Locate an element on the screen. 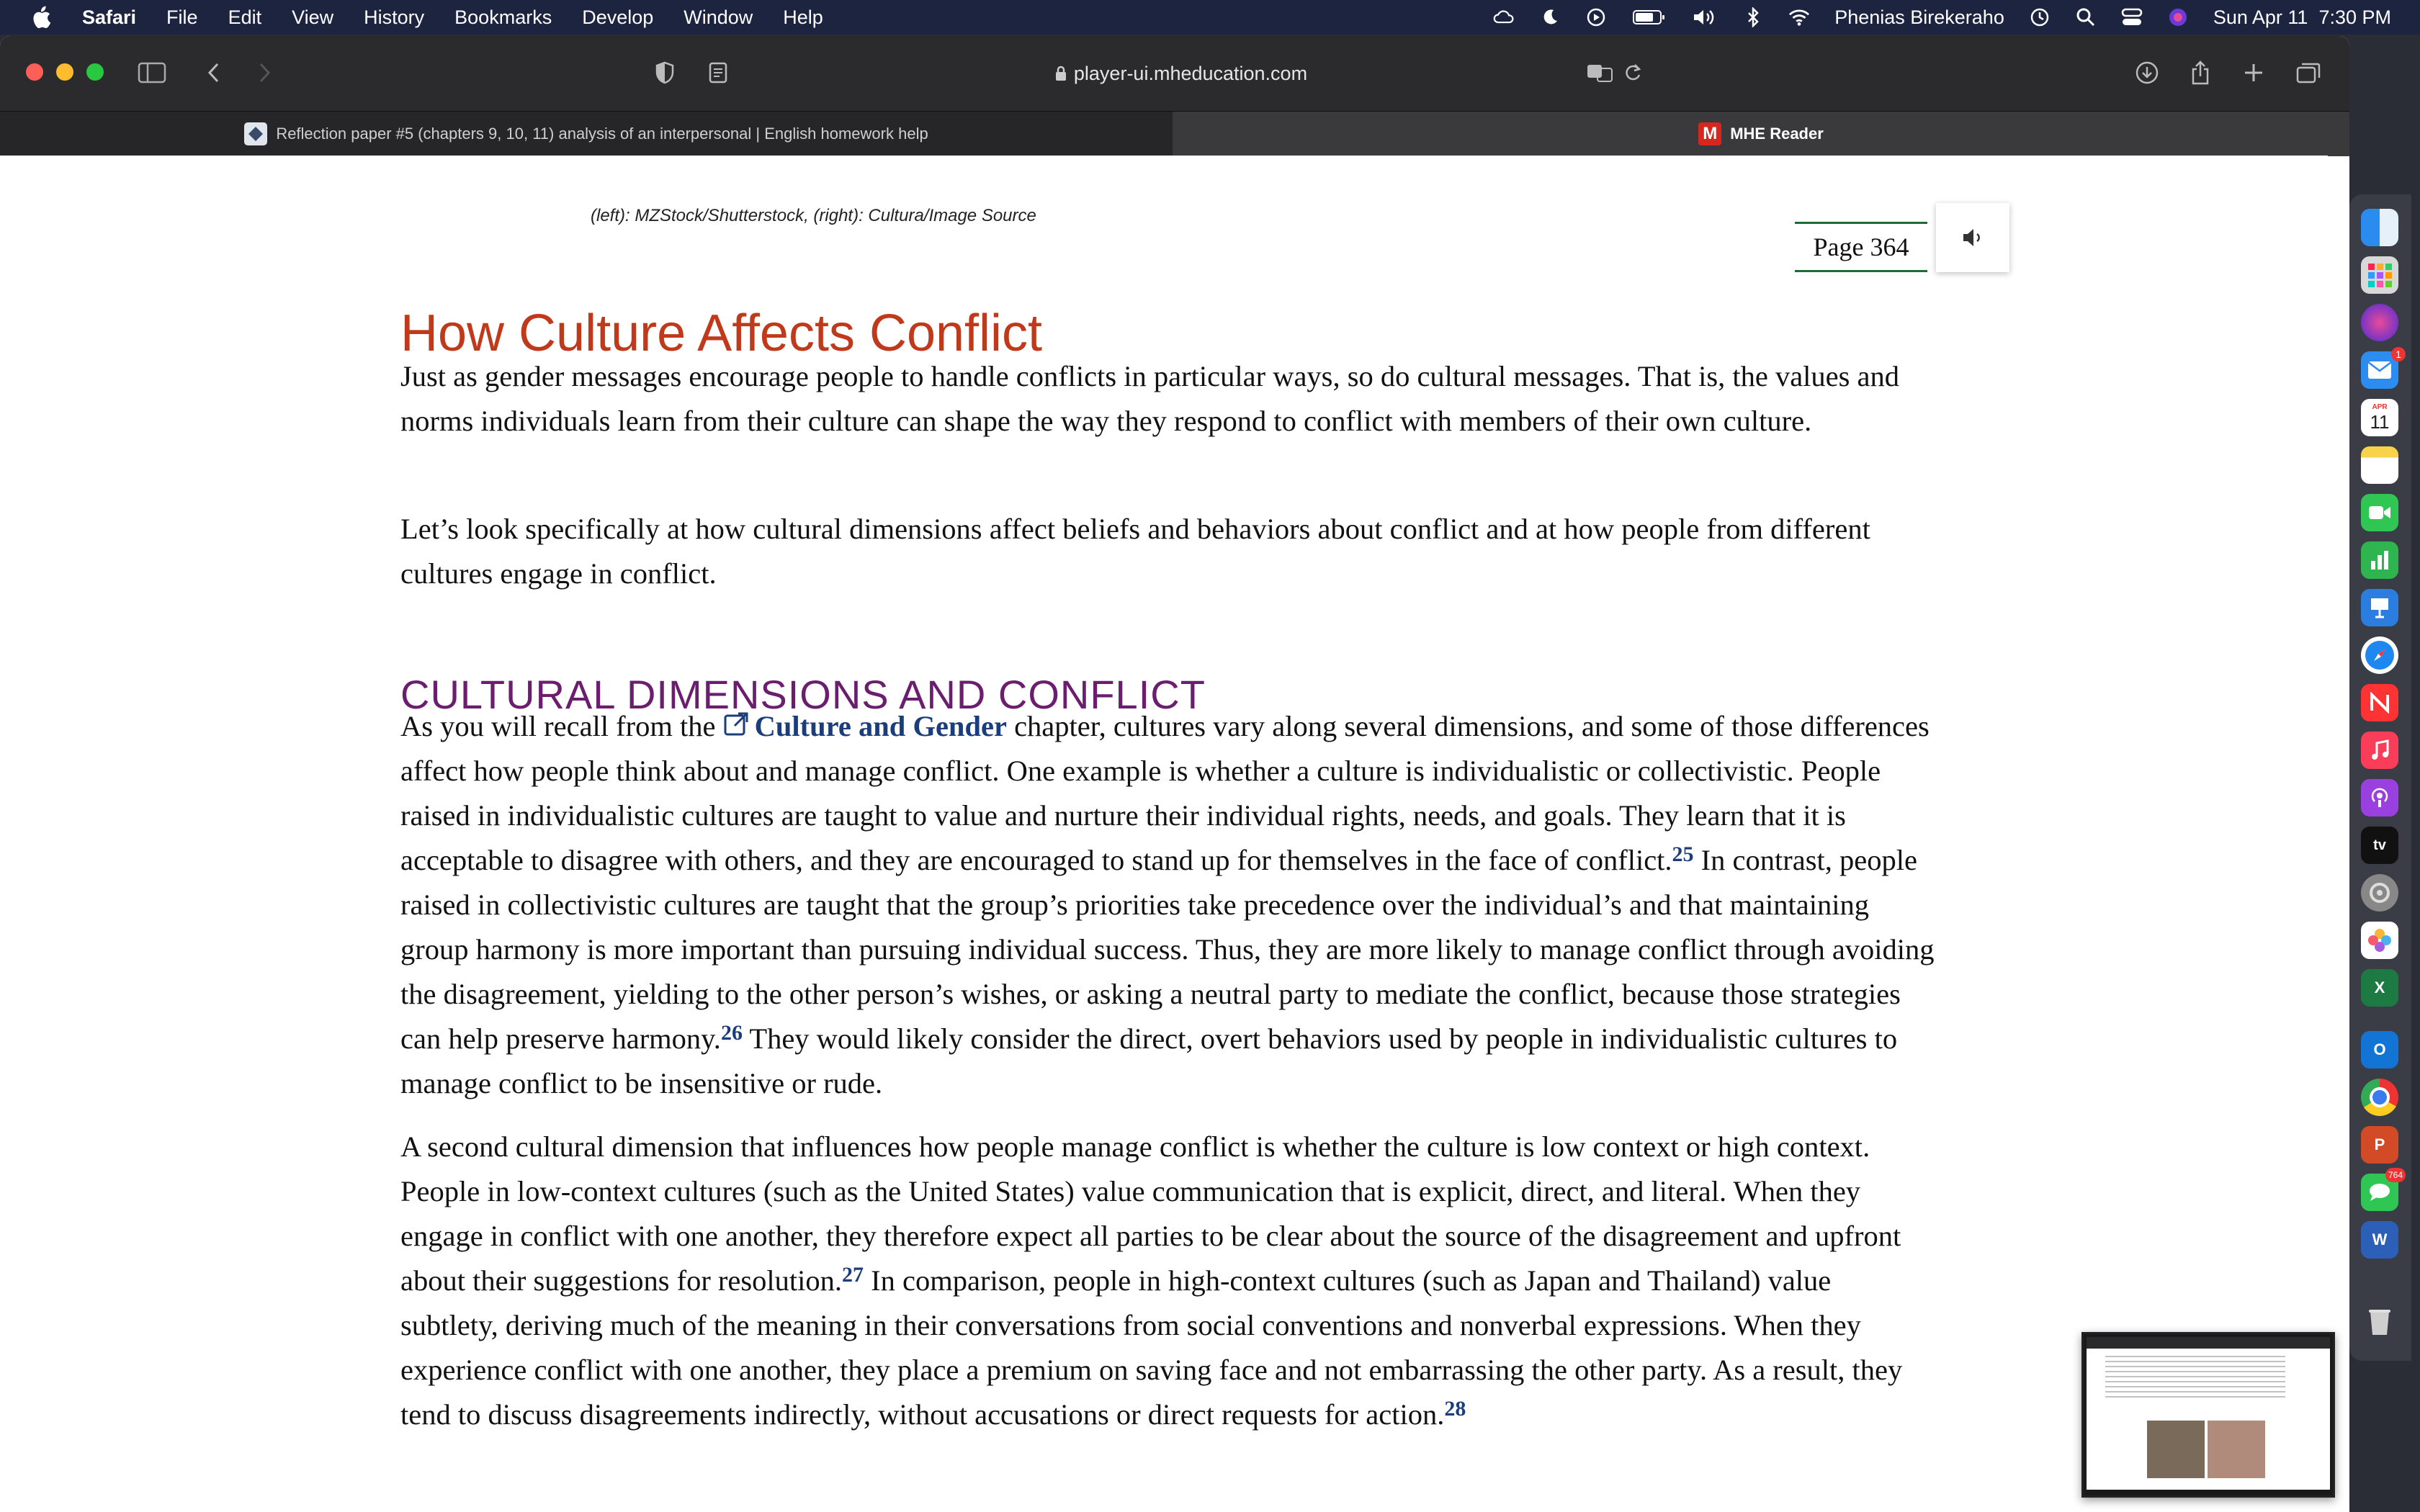  paragraph-text: As you will recall from the is located at coordinates (561, 726).